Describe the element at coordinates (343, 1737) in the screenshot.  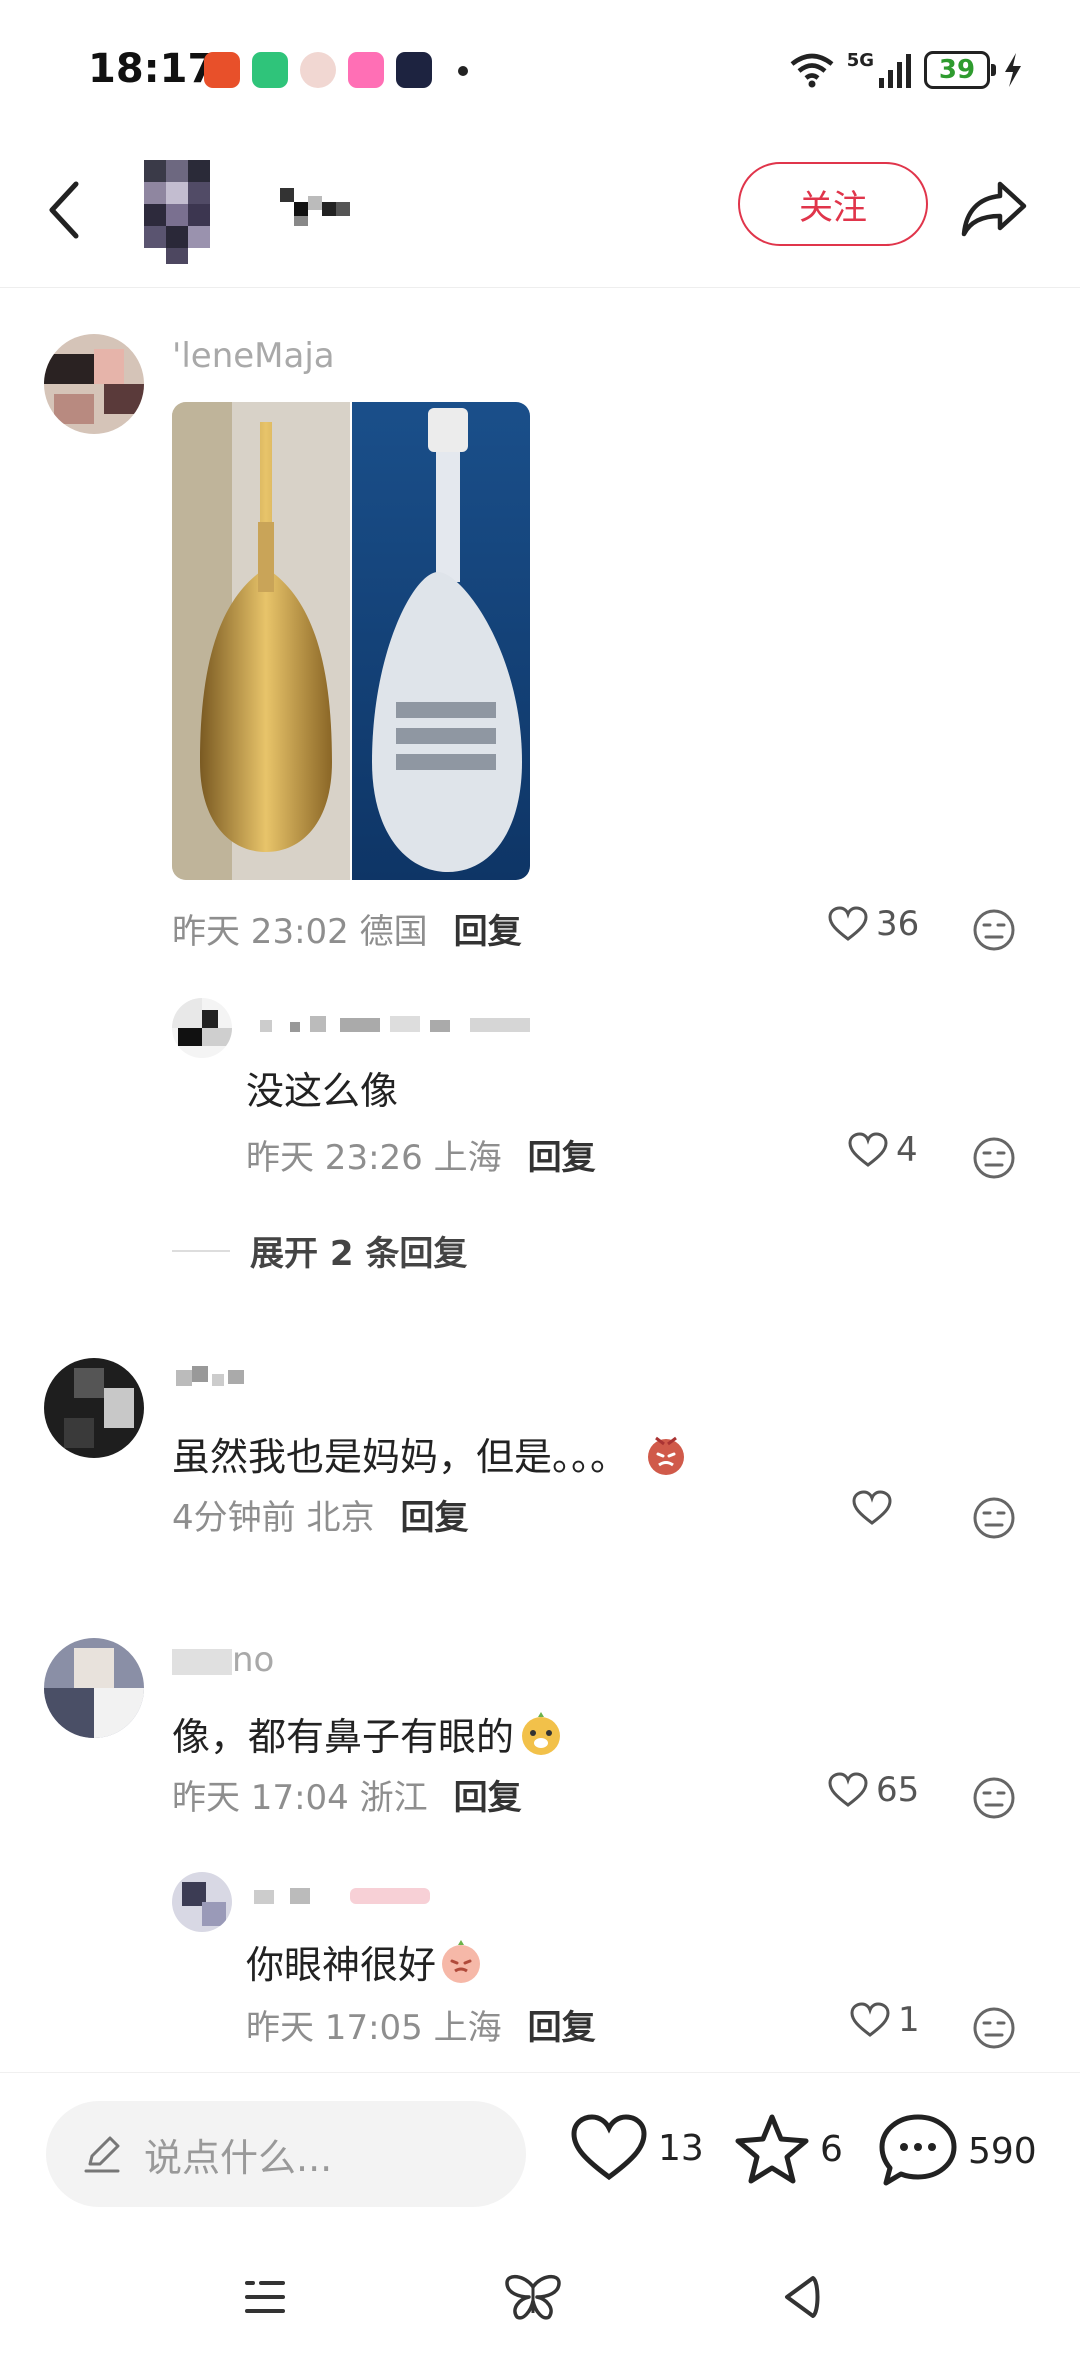
I see `comment-text-content: 像，都有鼻子有眼的` at that location.